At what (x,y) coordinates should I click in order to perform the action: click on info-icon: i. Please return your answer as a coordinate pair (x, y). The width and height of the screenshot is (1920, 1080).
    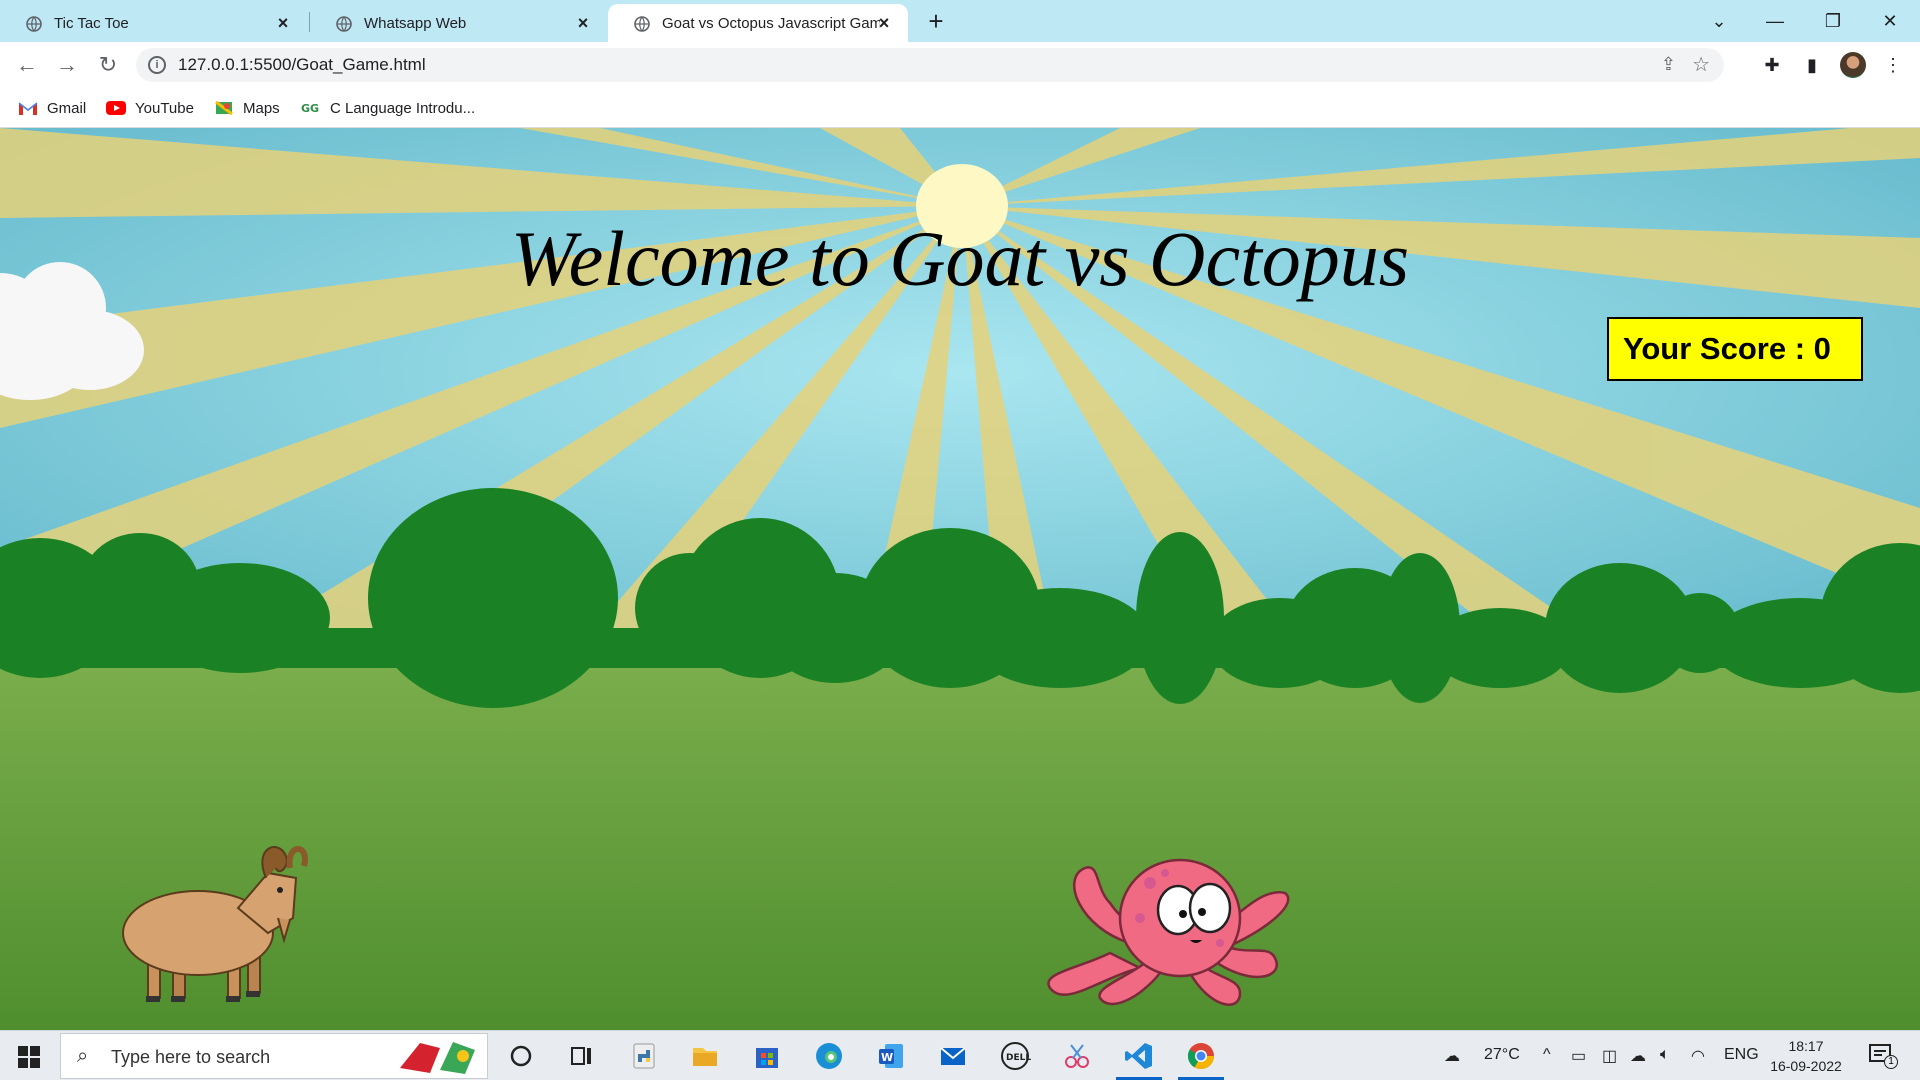
    Looking at the image, I should click on (157, 65).